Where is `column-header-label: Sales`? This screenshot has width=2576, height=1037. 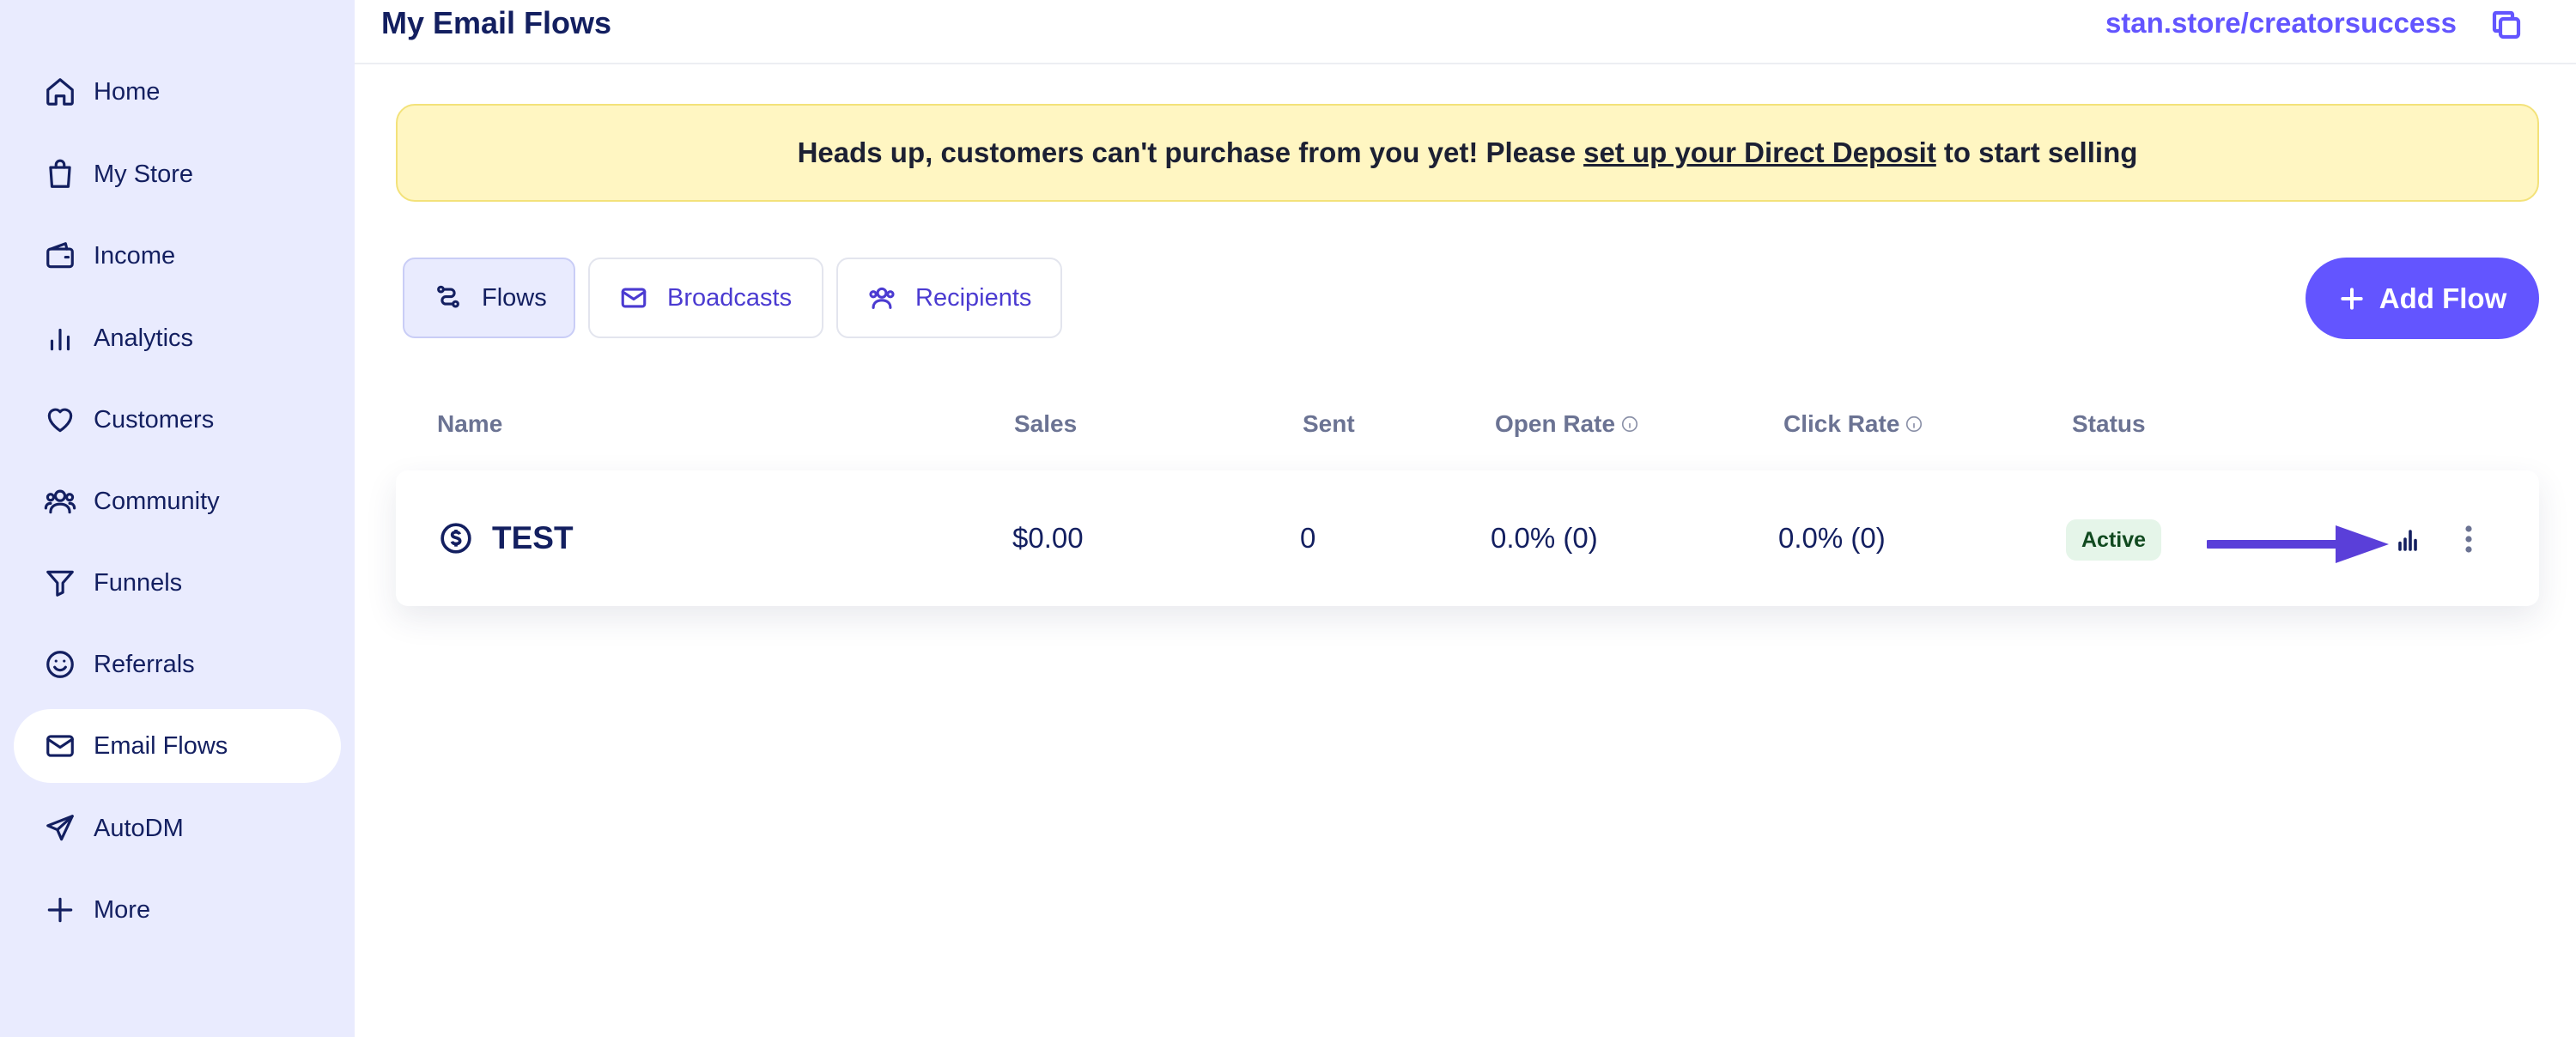
column-header-label: Sales is located at coordinates (1046, 423).